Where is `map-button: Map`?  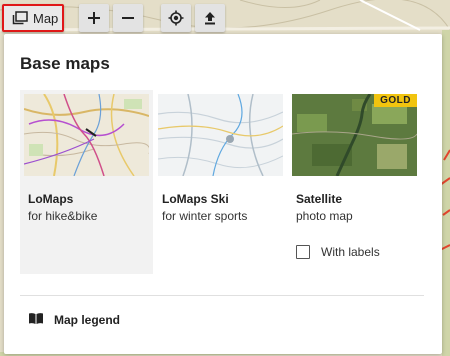
map-button: Map is located at coordinates (33, 18).